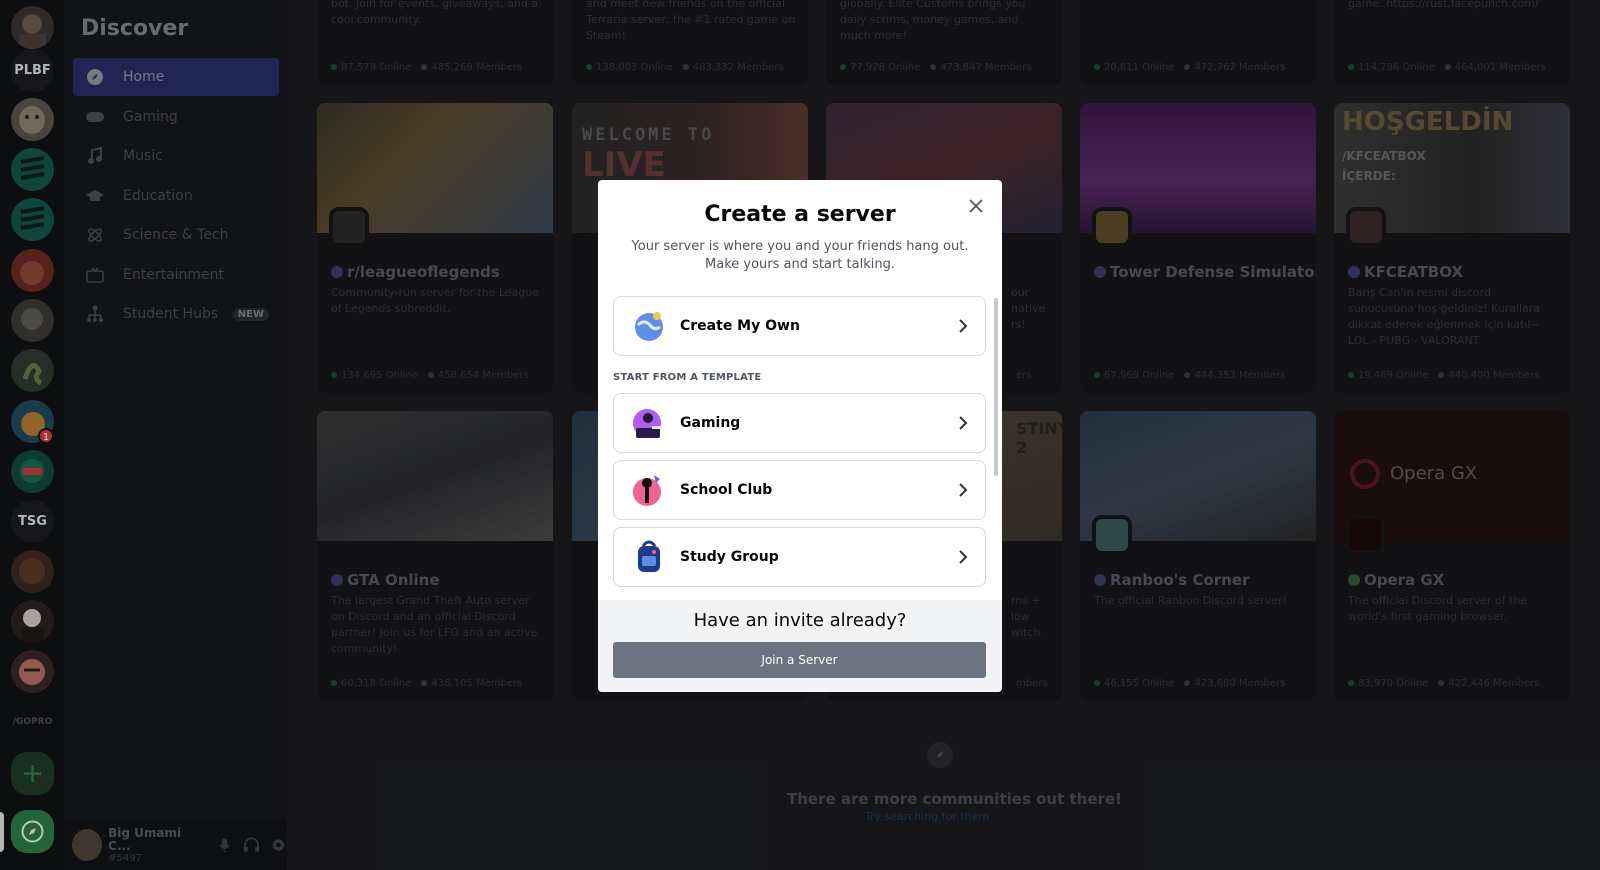 The height and width of the screenshot is (870, 1600). What do you see at coordinates (800, 620) in the screenshot?
I see `invite-title: Have an invite already?` at bounding box center [800, 620].